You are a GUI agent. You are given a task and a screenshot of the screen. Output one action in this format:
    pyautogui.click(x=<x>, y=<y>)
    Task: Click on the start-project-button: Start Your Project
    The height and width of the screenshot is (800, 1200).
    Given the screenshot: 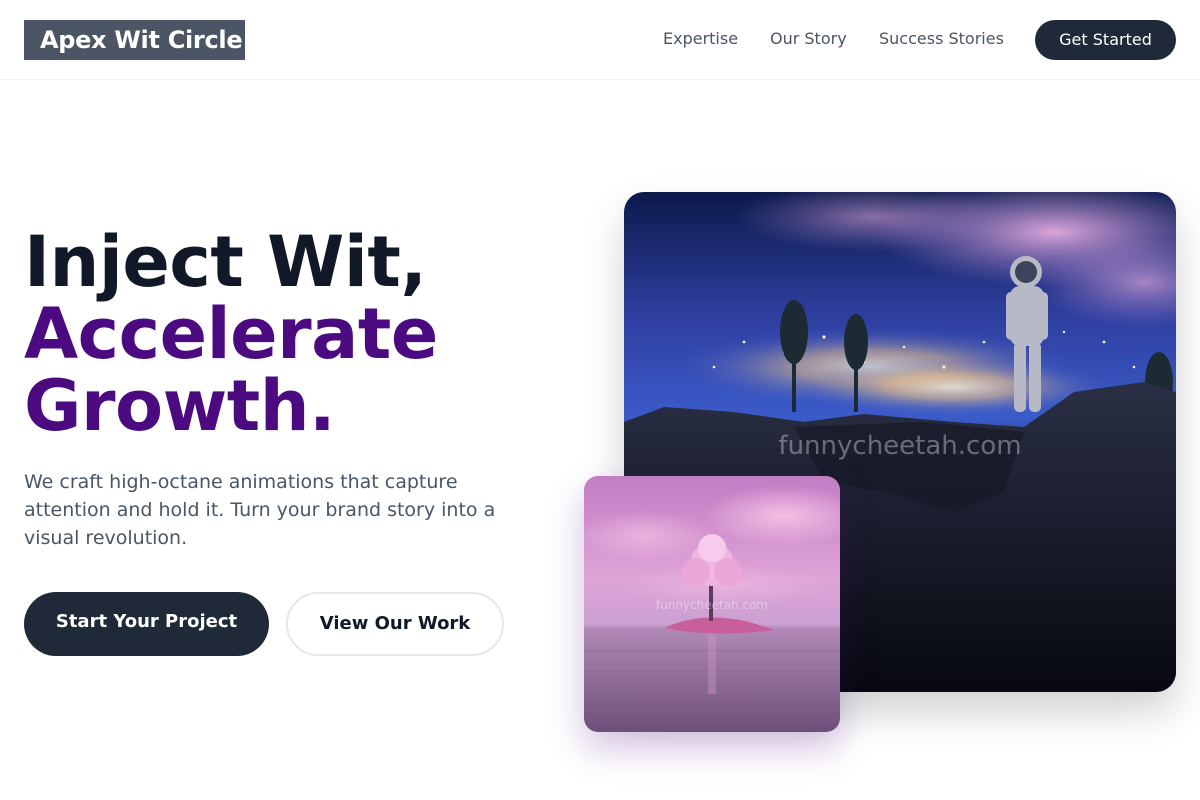 What is the action you would take?
    pyautogui.click(x=146, y=624)
    